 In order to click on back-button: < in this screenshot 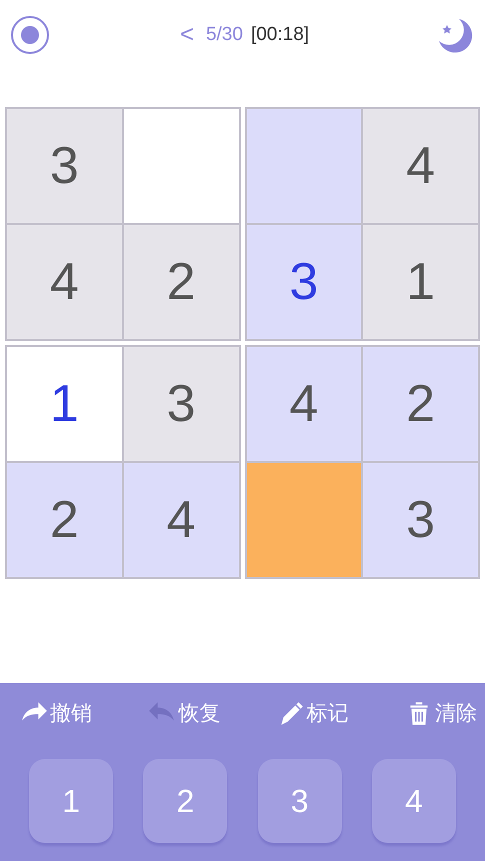, I will do `click(187, 35)`.